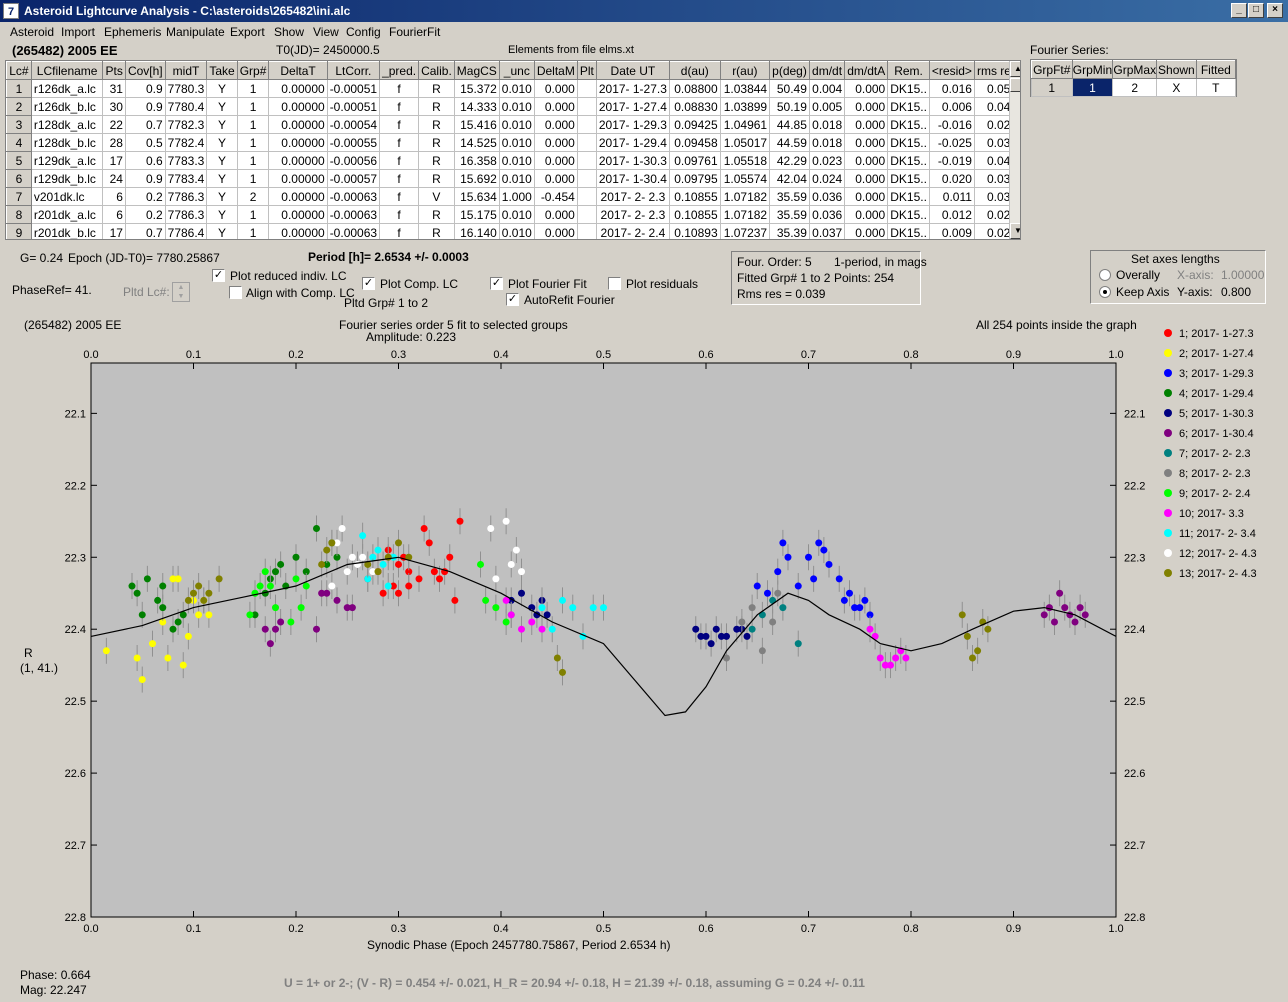 This screenshot has height=1002, width=1288. Describe the element at coordinates (477, 231) in the screenshot. I see `table-cell: 16.140` at that location.